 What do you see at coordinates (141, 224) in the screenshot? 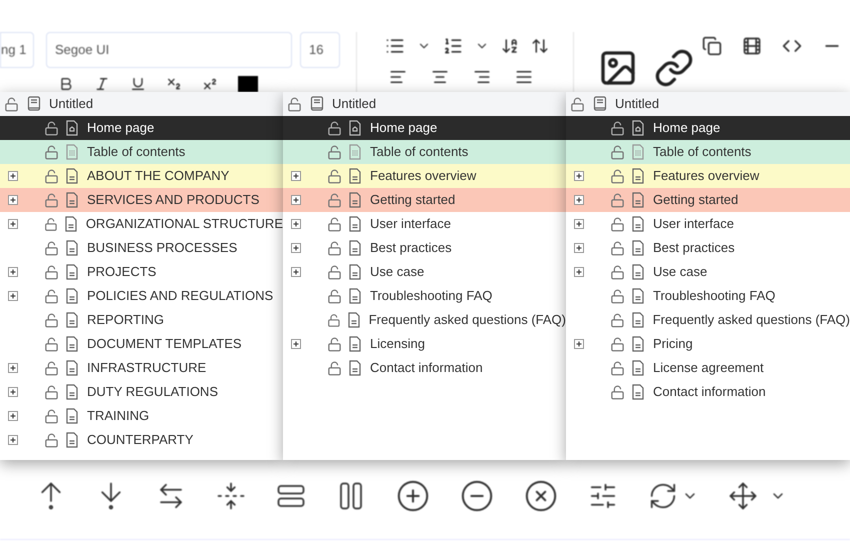
I see `tree-item: ORGANIZATIONAL STRUCTURE` at bounding box center [141, 224].